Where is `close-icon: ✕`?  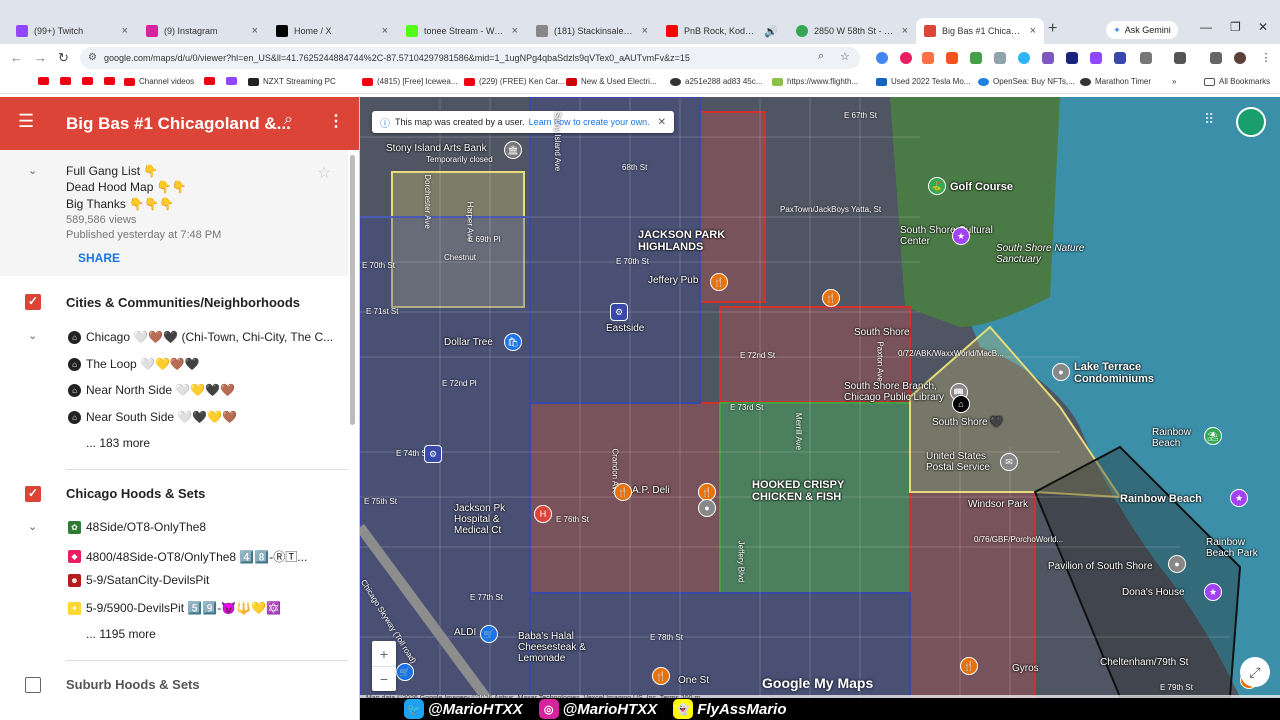 close-icon: ✕ is located at coordinates (662, 122).